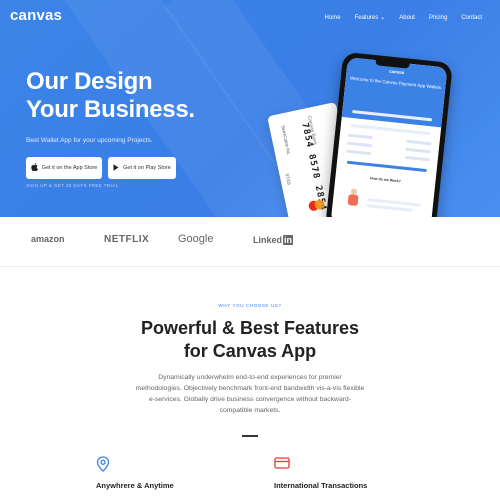 This screenshot has width=500, height=500. Describe the element at coordinates (286, 140) in the screenshot. I see `card-holder-name: SemiColon Inc.` at that location.